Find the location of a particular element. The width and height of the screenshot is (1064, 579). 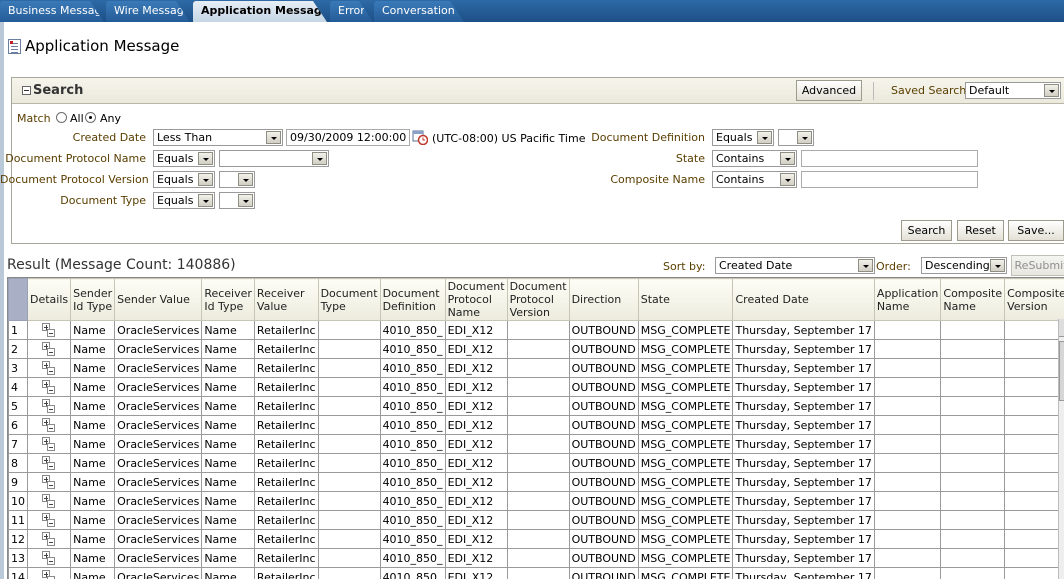

tab-conversation: Conversation is located at coordinates (419, 11).